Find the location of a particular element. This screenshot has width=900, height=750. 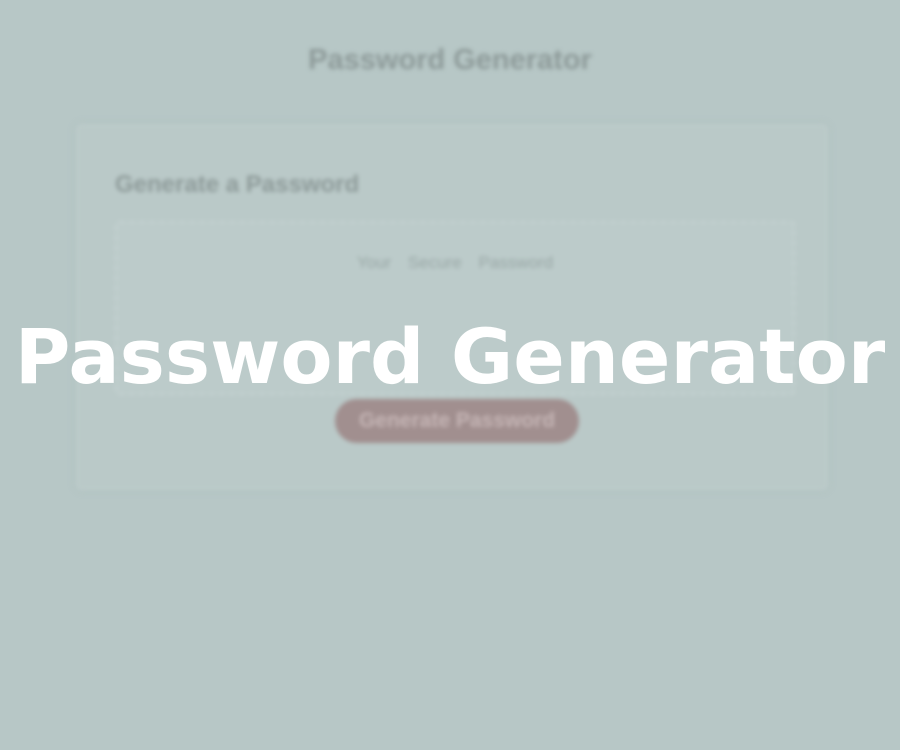

generate-password-button: Generate Password is located at coordinates (457, 421).